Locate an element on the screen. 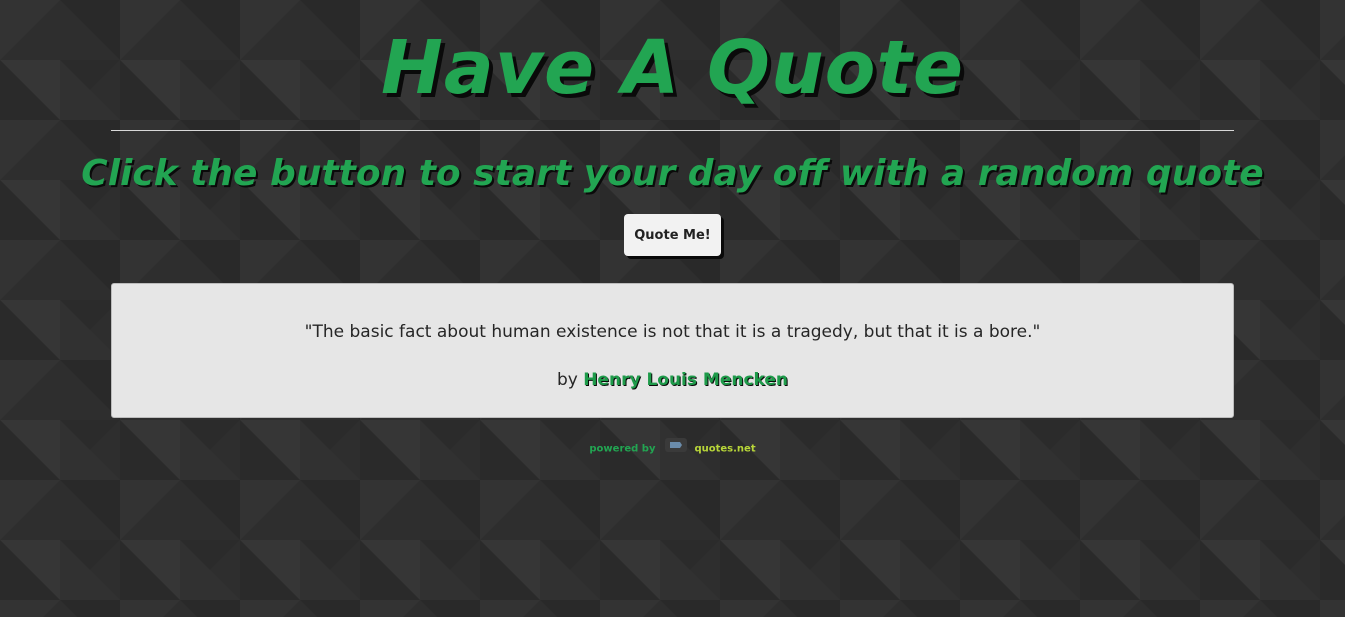  page-title: Have A Quote is located at coordinates (672, 68).